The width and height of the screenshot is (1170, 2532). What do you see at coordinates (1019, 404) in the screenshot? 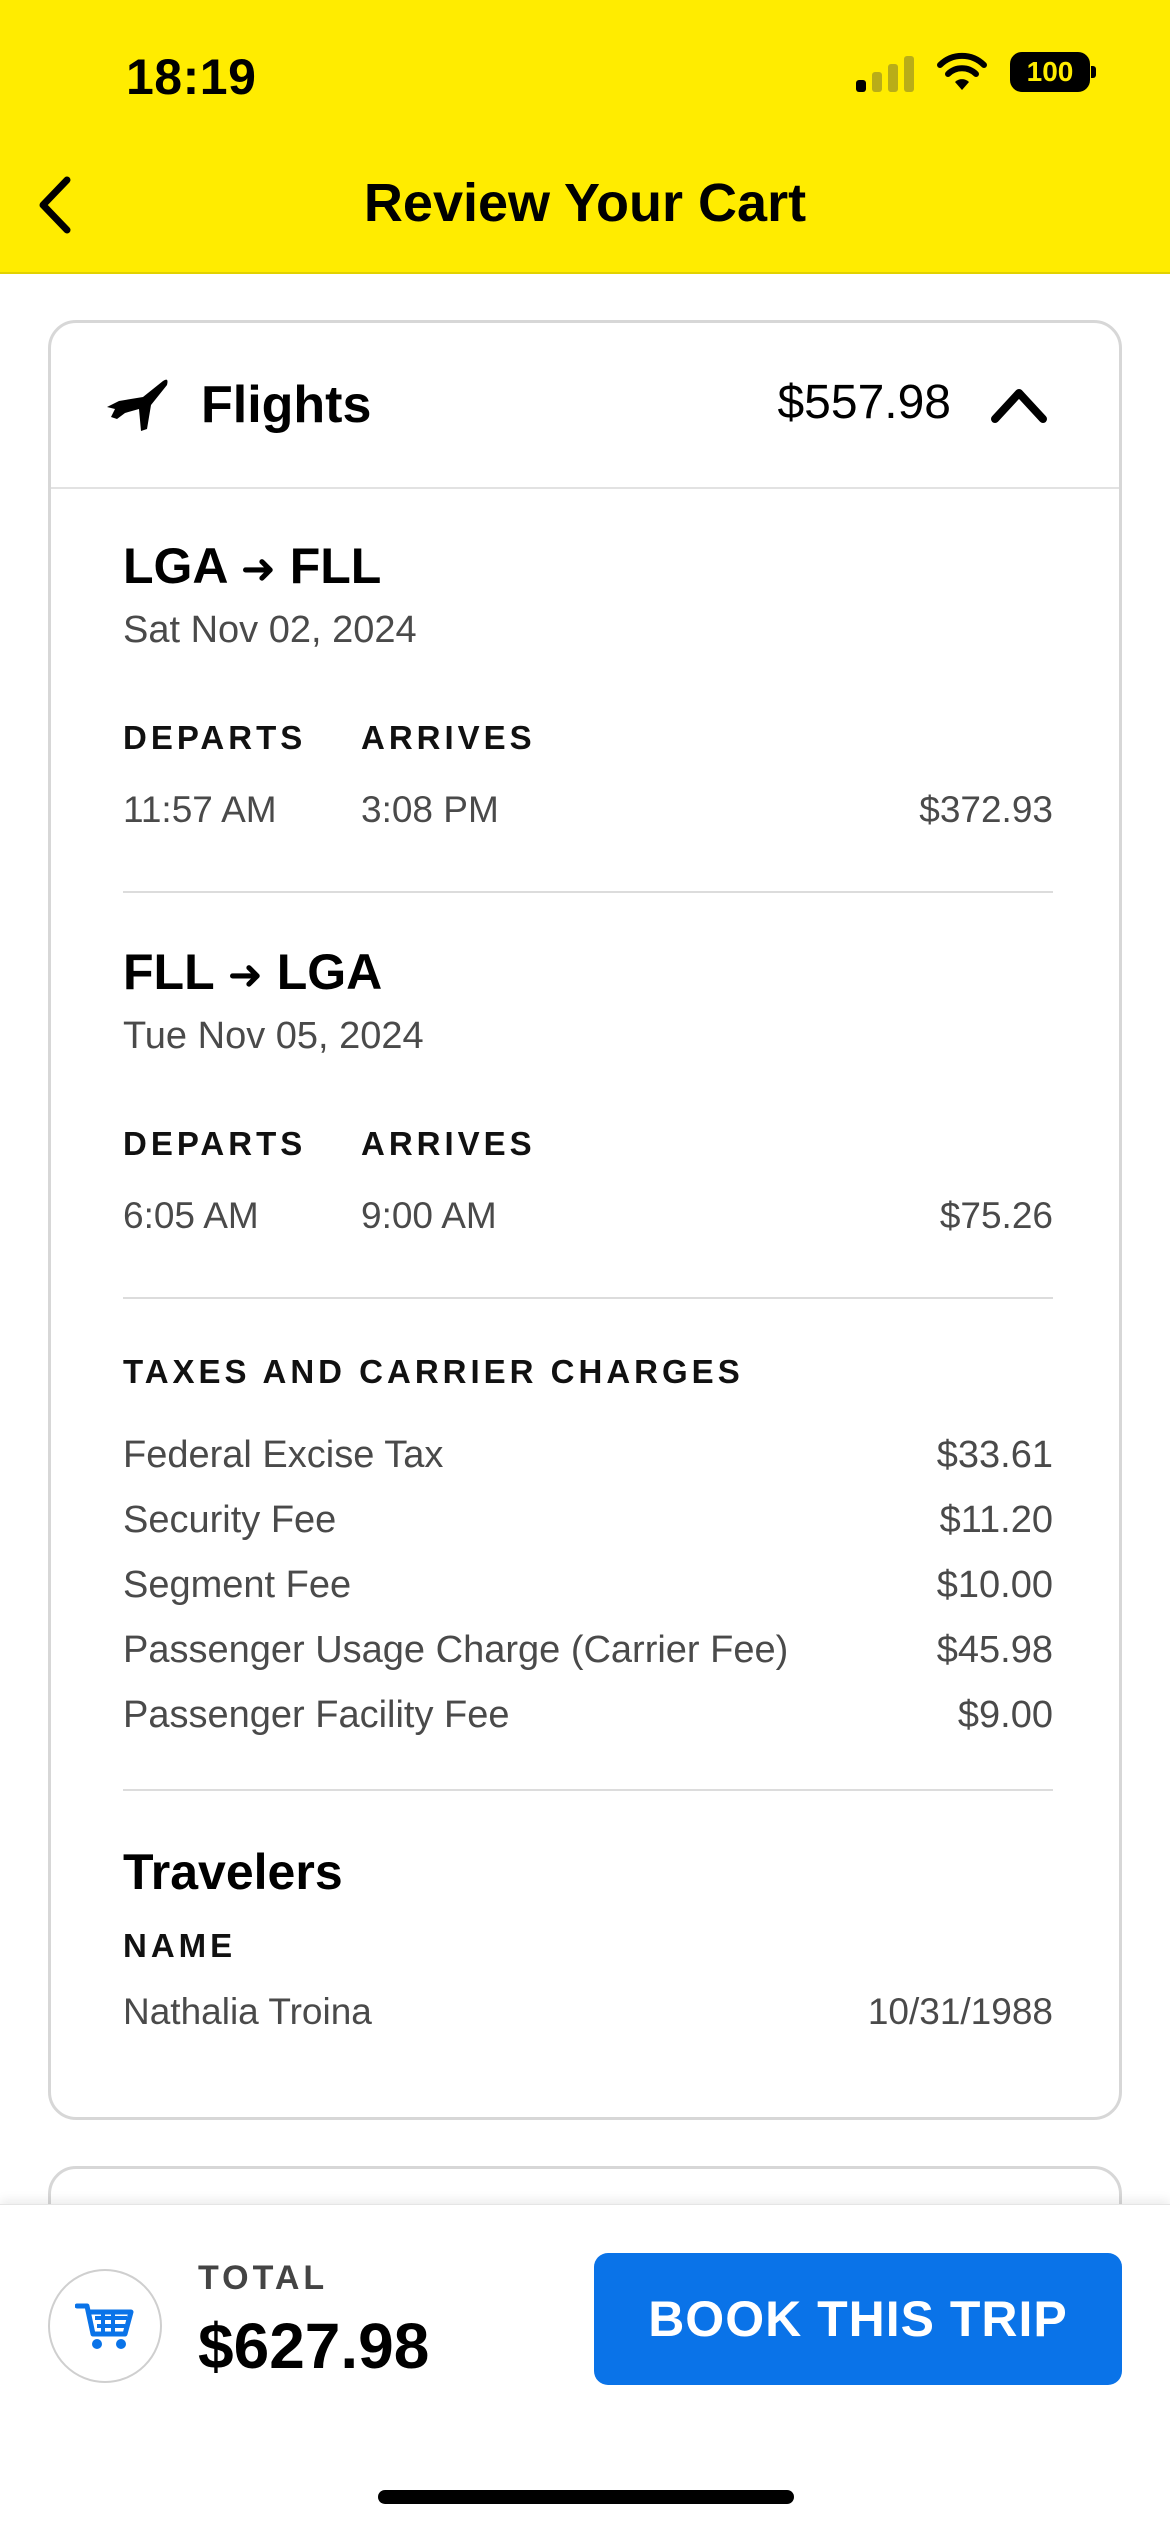
I see `chevron-up-icon` at bounding box center [1019, 404].